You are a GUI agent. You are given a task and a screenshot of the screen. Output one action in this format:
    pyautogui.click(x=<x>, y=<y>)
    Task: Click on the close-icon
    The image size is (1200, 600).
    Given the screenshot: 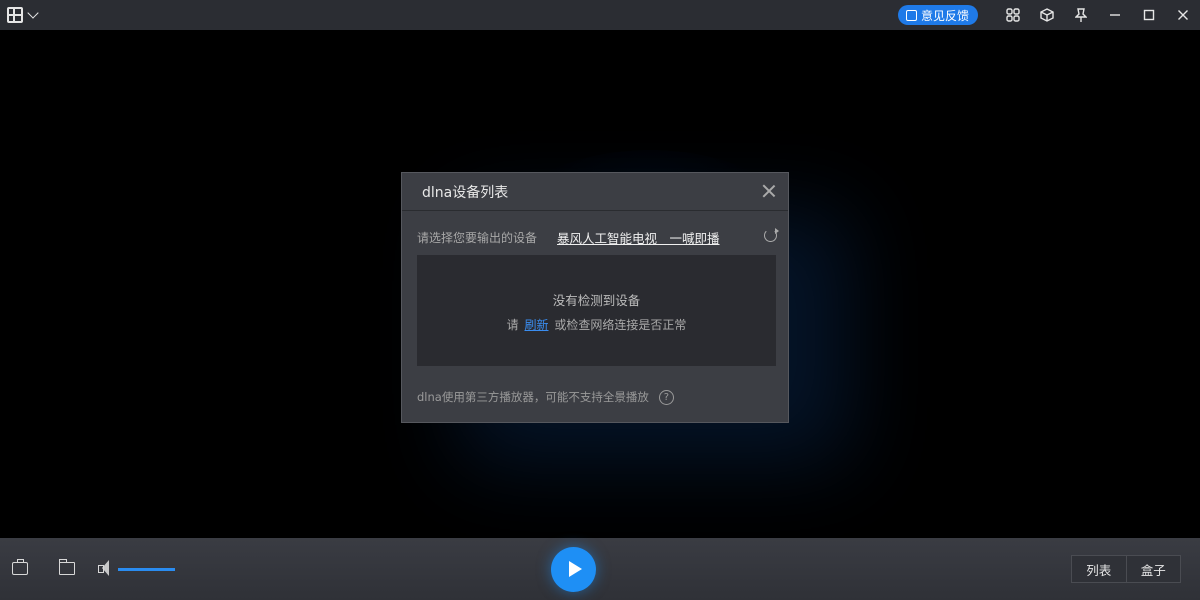 What is the action you would take?
    pyautogui.click(x=1183, y=15)
    